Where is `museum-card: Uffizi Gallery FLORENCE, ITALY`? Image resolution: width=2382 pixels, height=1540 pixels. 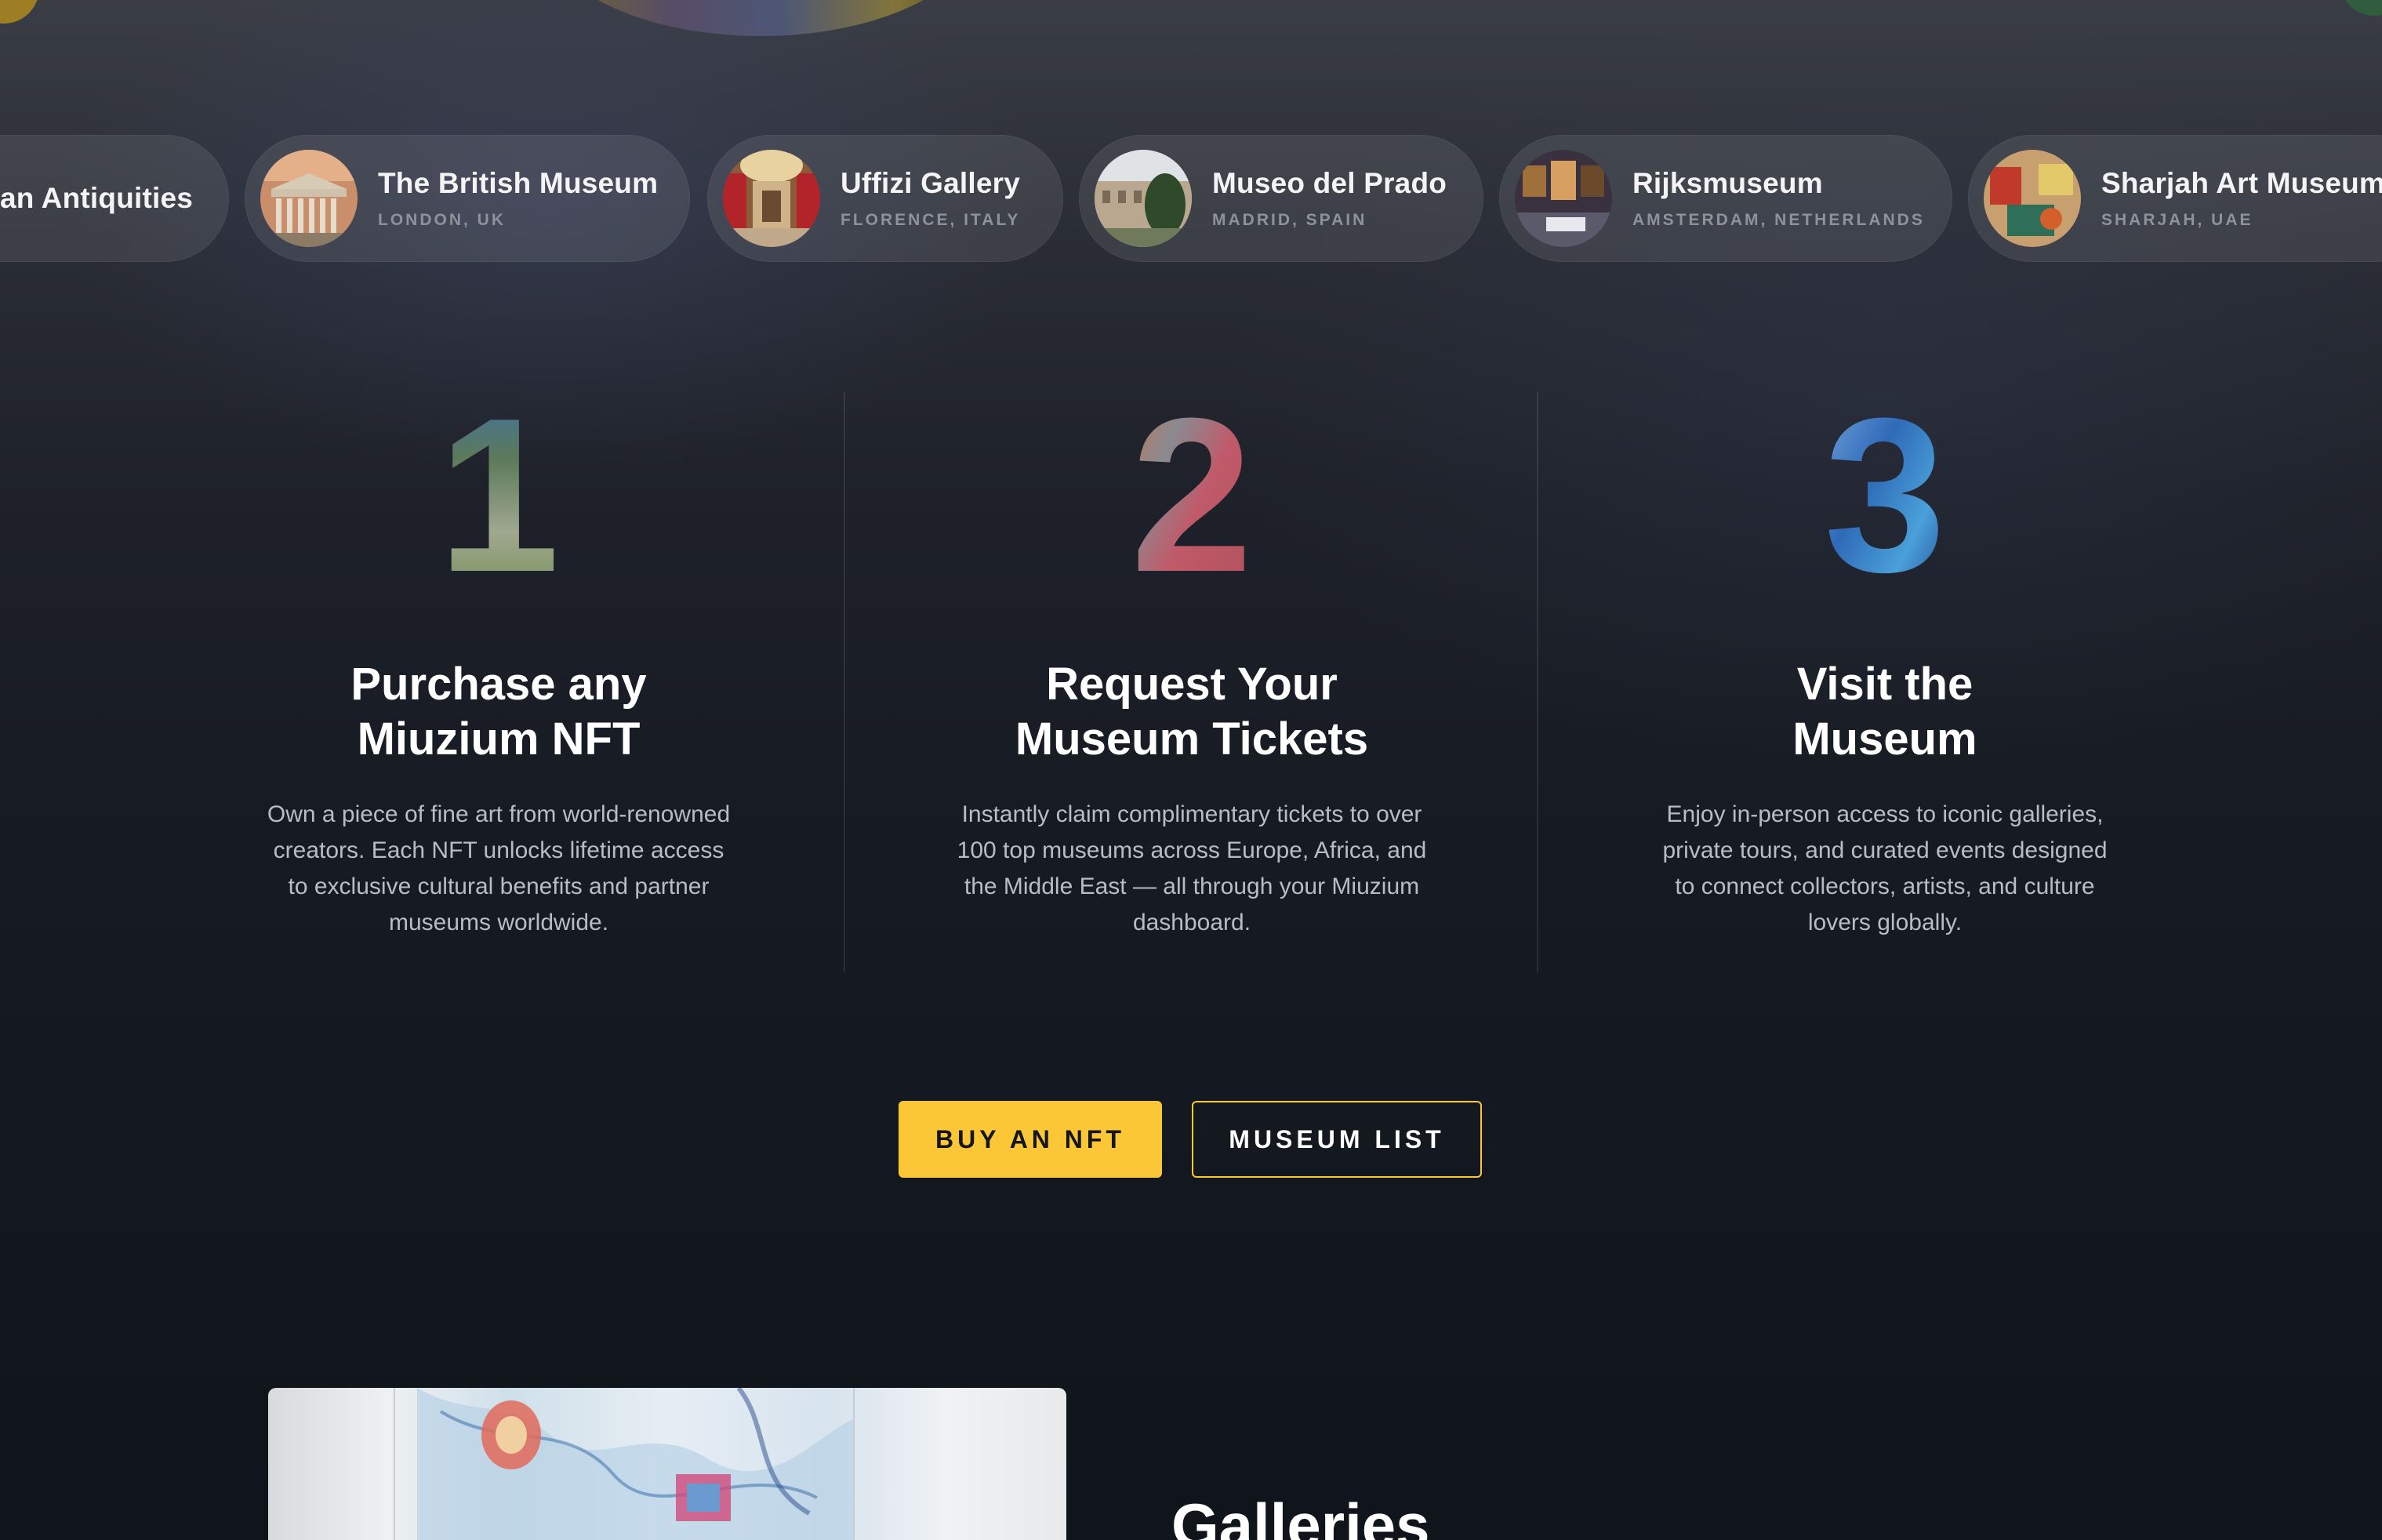 museum-card: Uffizi Gallery FLORENCE, ITALY is located at coordinates (885, 199).